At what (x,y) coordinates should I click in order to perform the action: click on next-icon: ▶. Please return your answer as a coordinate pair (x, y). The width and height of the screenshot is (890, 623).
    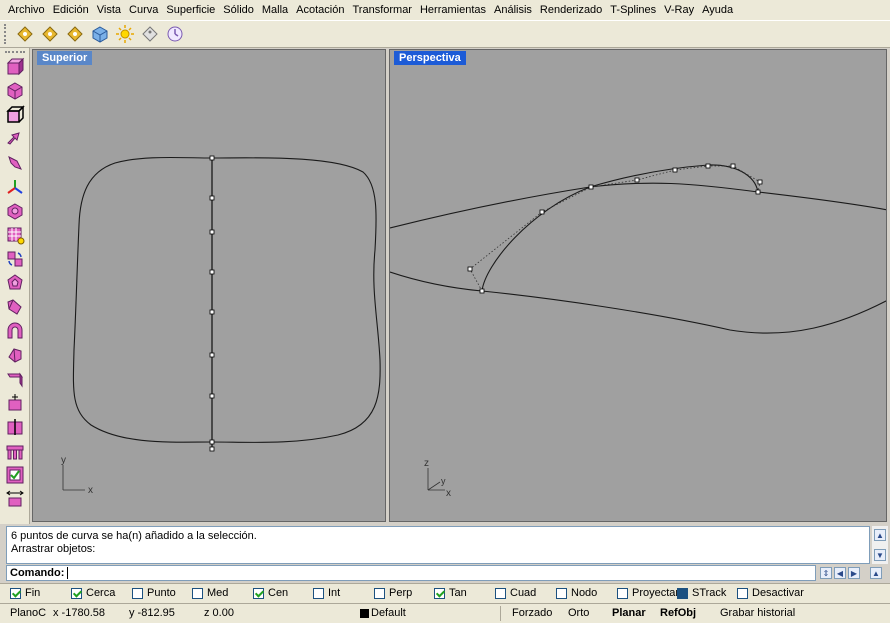
    Looking at the image, I should click on (854, 573).